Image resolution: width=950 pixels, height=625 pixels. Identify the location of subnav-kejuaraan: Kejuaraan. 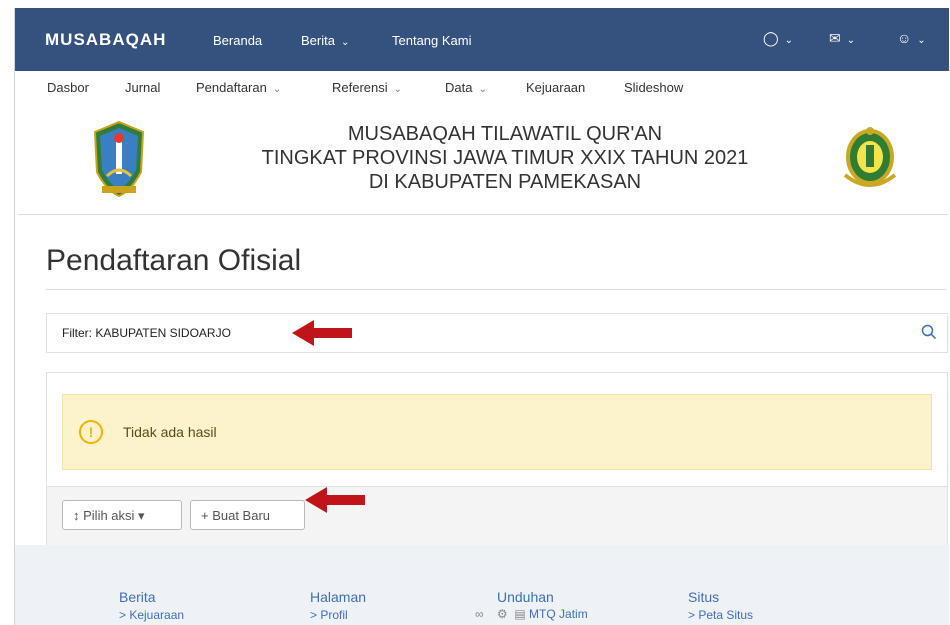
(555, 87).